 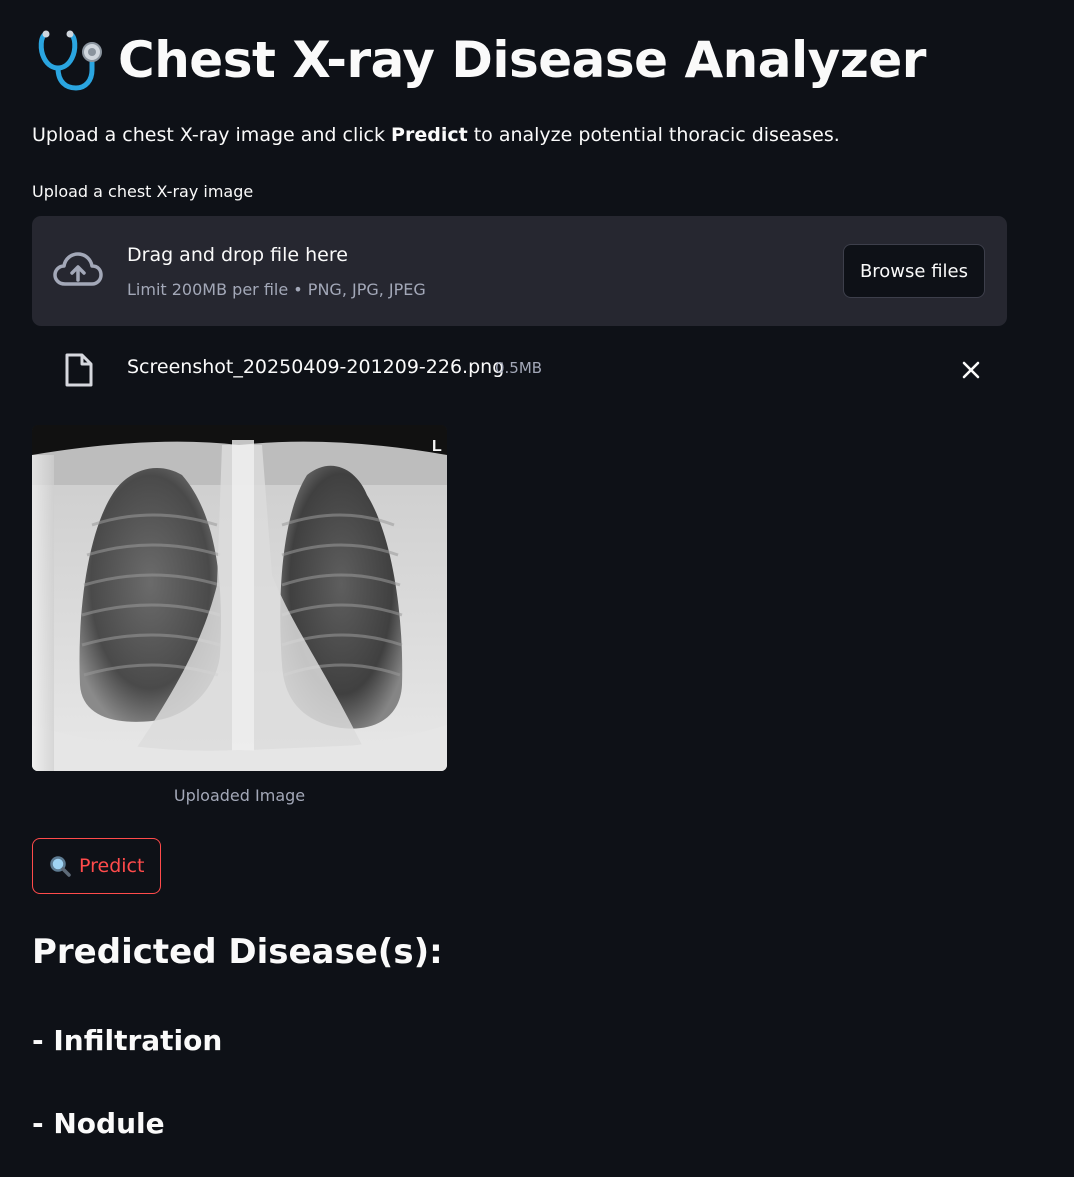 I want to click on image-caption: Uploaded Image, so click(x=239, y=795).